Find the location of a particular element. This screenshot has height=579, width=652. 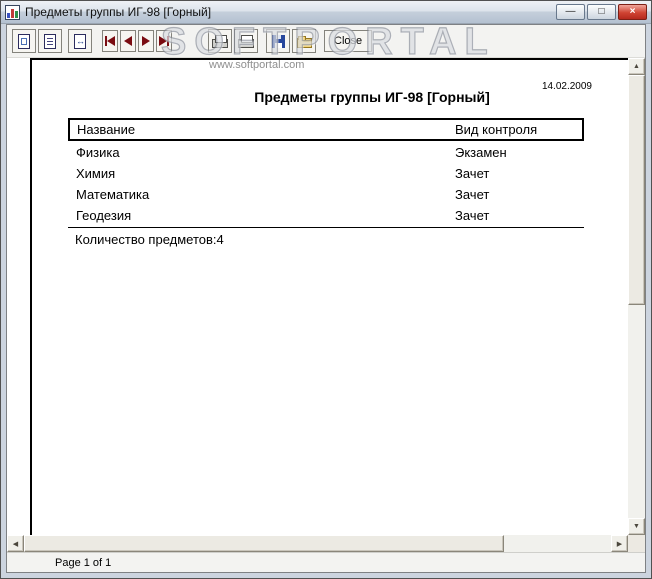

close-preview-button: Close is located at coordinates (348, 41).